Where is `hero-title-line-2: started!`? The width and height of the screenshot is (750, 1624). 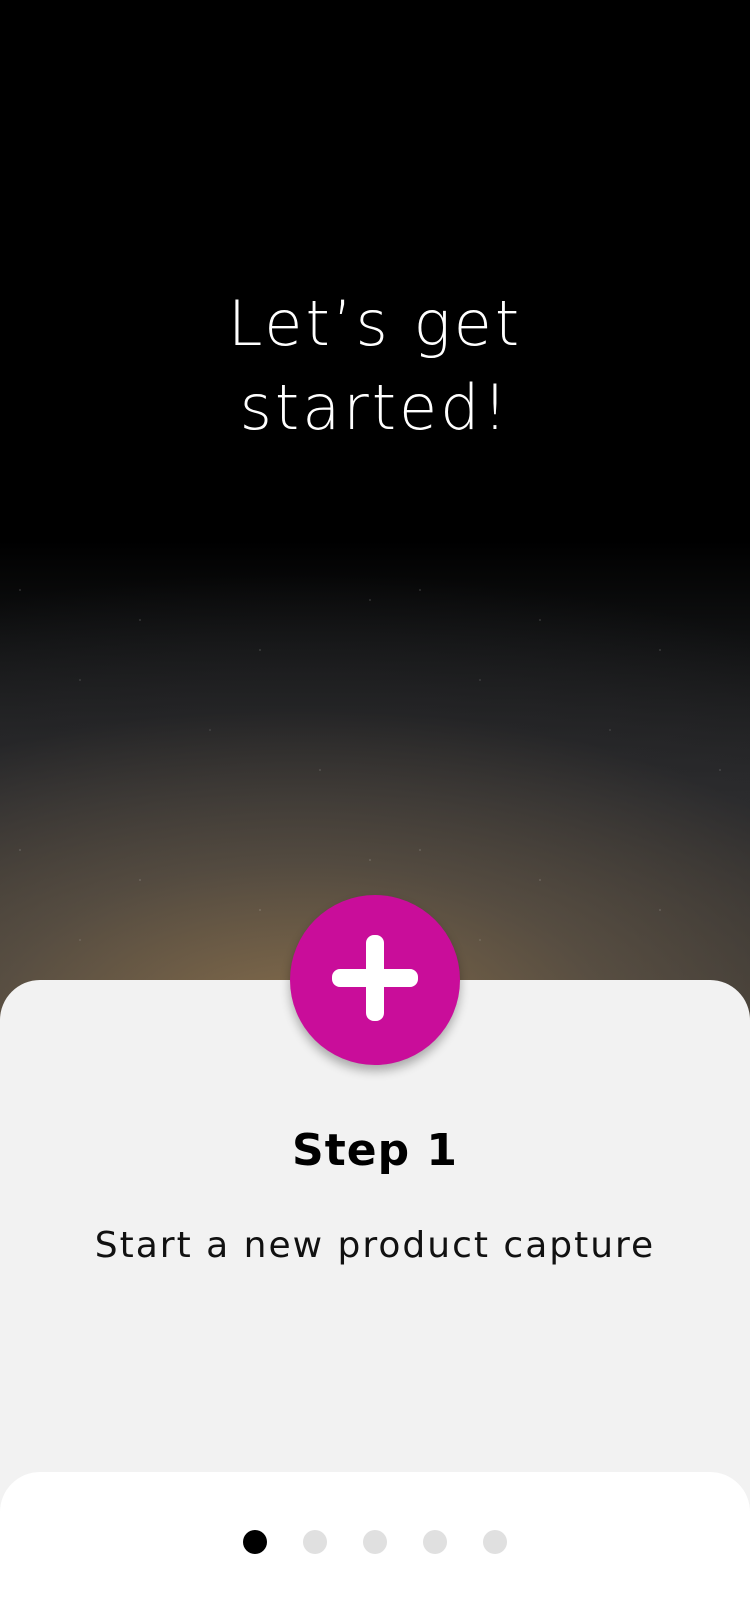 hero-title-line-2: started! is located at coordinates (375, 407).